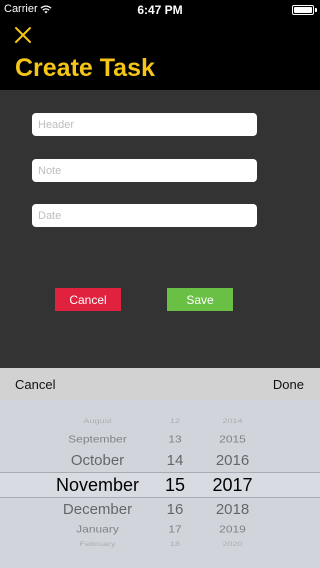  Describe the element at coordinates (232, 509) in the screenshot. I see `year-option: 2018` at that location.